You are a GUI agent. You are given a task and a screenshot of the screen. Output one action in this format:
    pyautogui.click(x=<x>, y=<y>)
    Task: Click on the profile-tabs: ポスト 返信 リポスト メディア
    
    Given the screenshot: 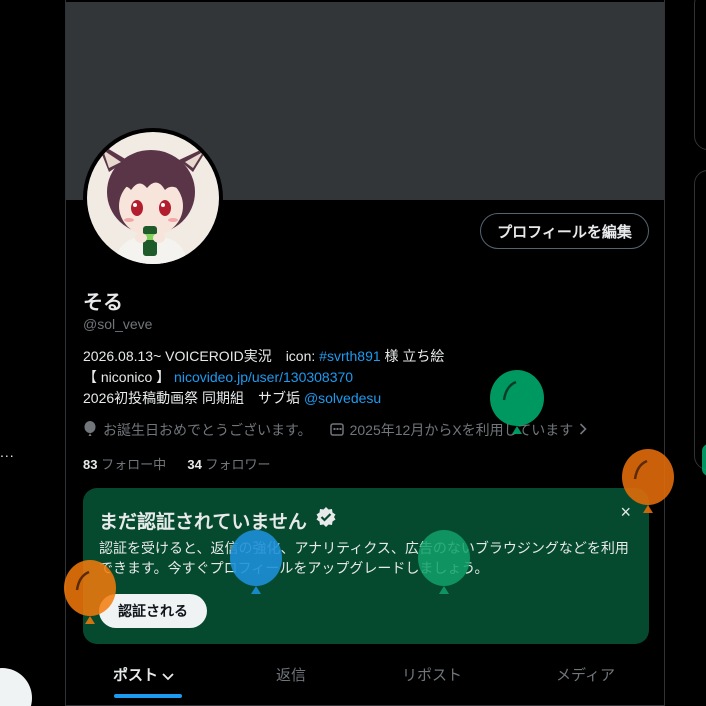 What is the action you would take?
    pyautogui.click(x=365, y=679)
    